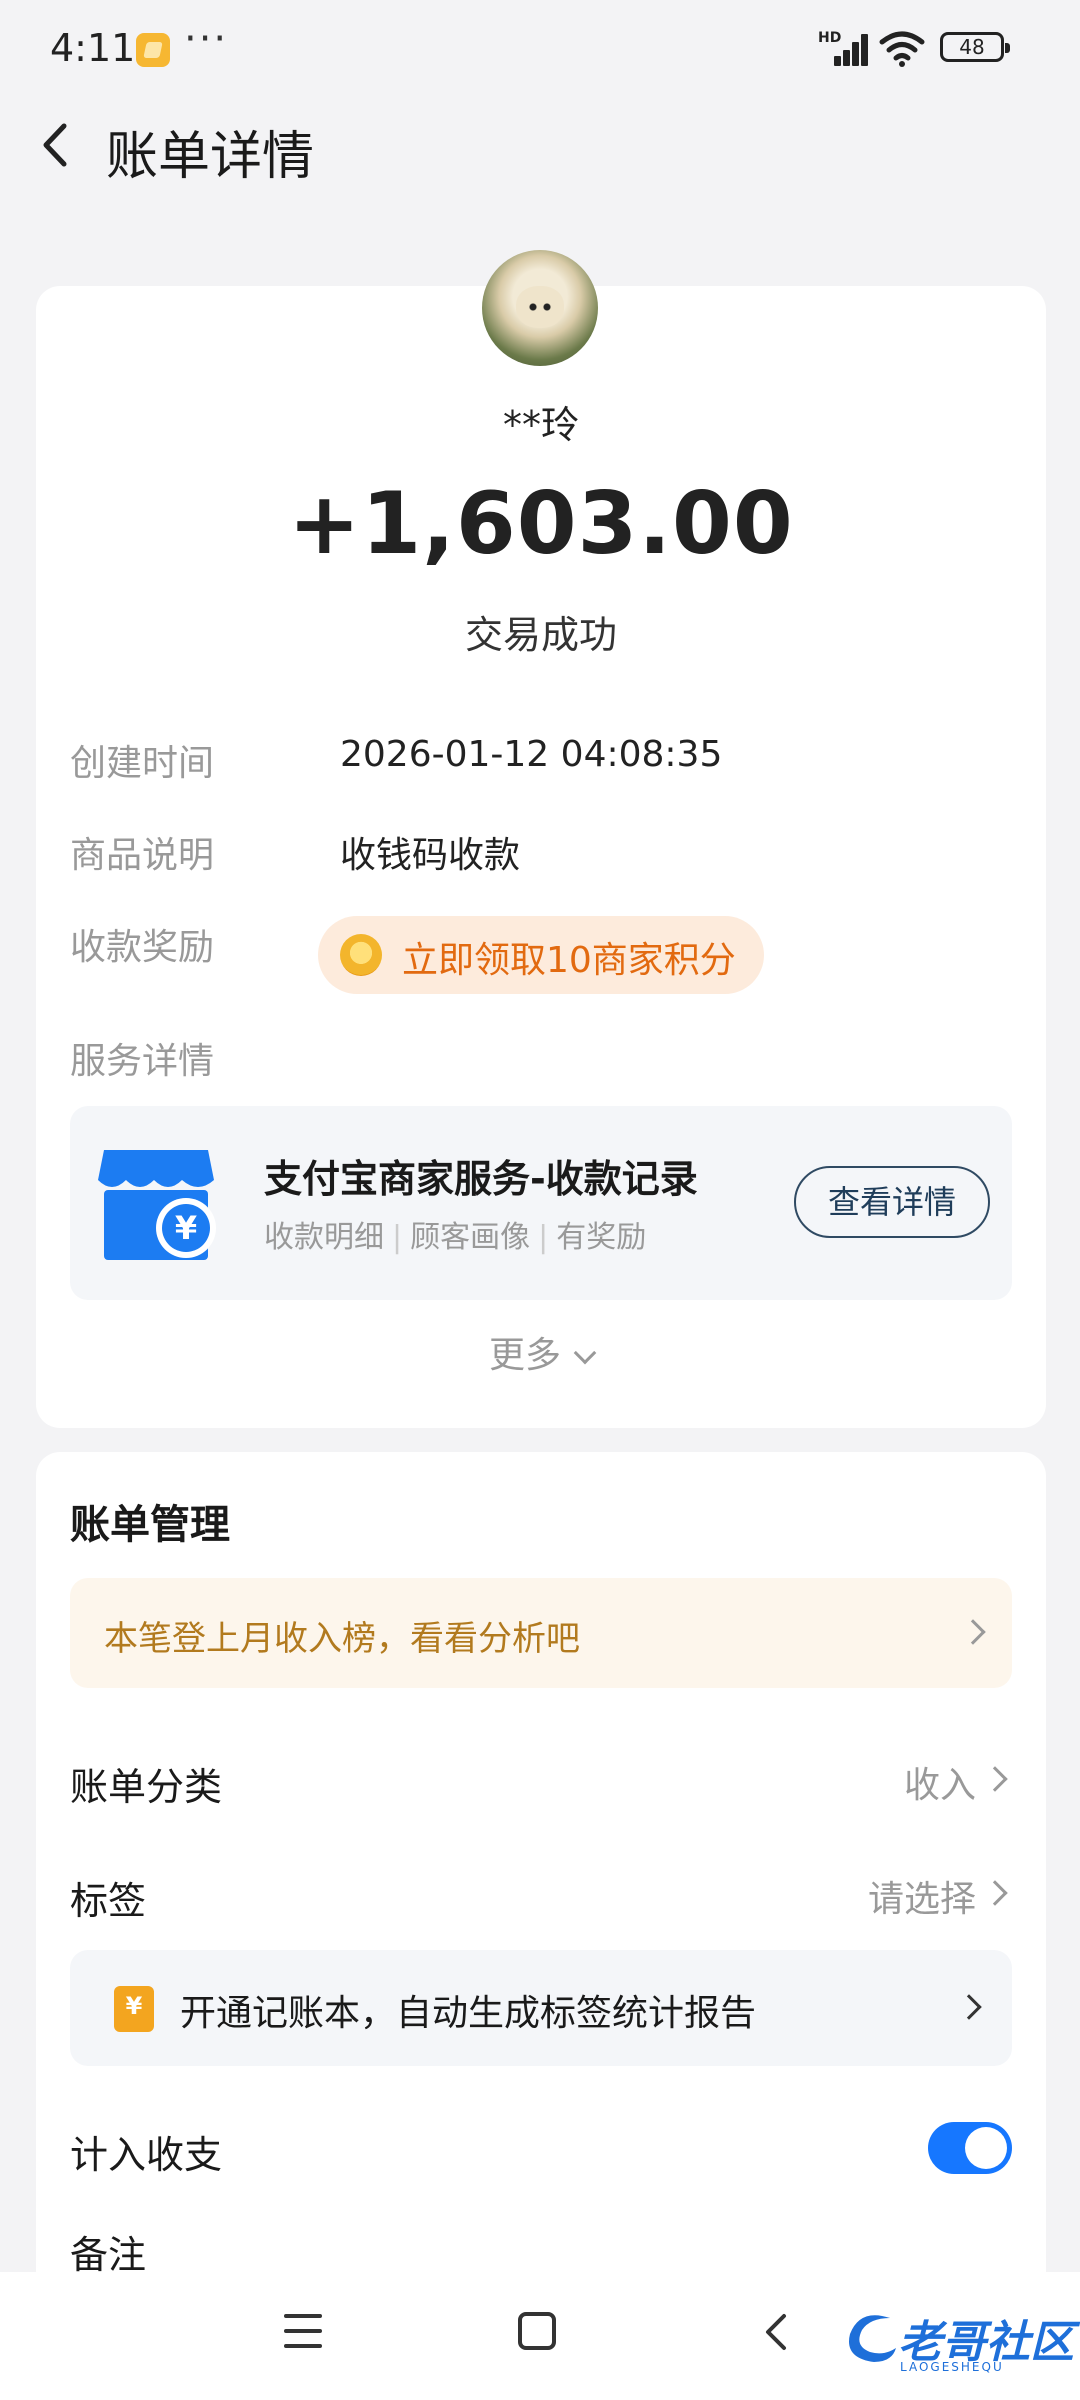 The image size is (1080, 2400). I want to click on created-time-value: 2026-01-12 04:08:35, so click(531, 754).